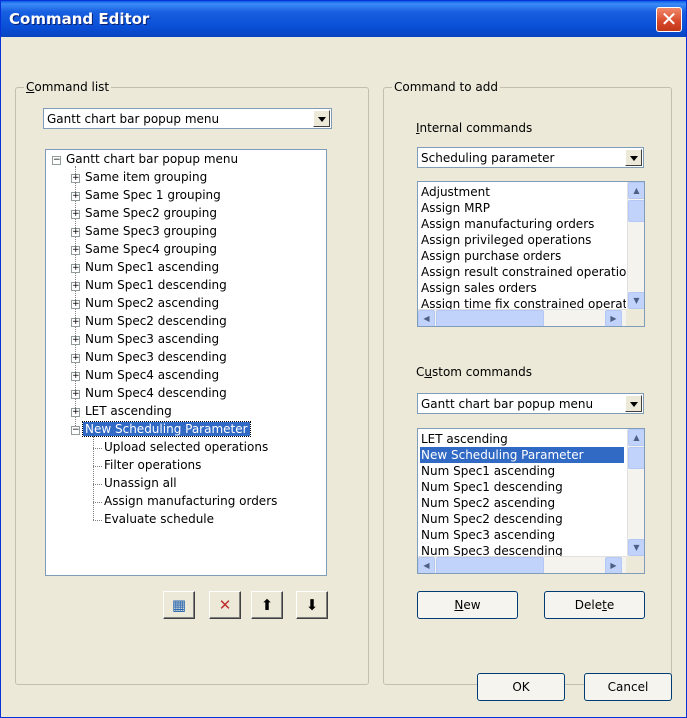 The width and height of the screenshot is (687, 718). I want to click on internal-commands-combo: Scheduling parameter, so click(530, 157).